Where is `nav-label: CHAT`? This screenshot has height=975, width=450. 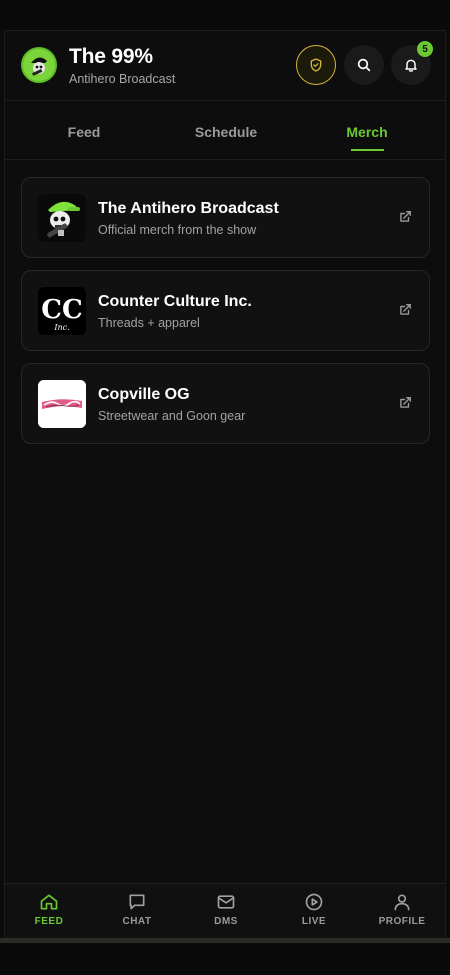 nav-label: CHAT is located at coordinates (137, 921).